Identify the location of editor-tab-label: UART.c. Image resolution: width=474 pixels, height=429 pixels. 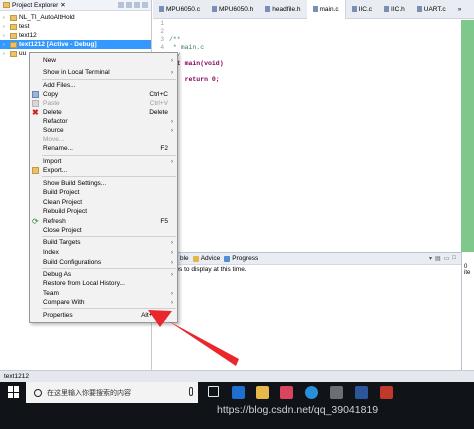
(434, 9).